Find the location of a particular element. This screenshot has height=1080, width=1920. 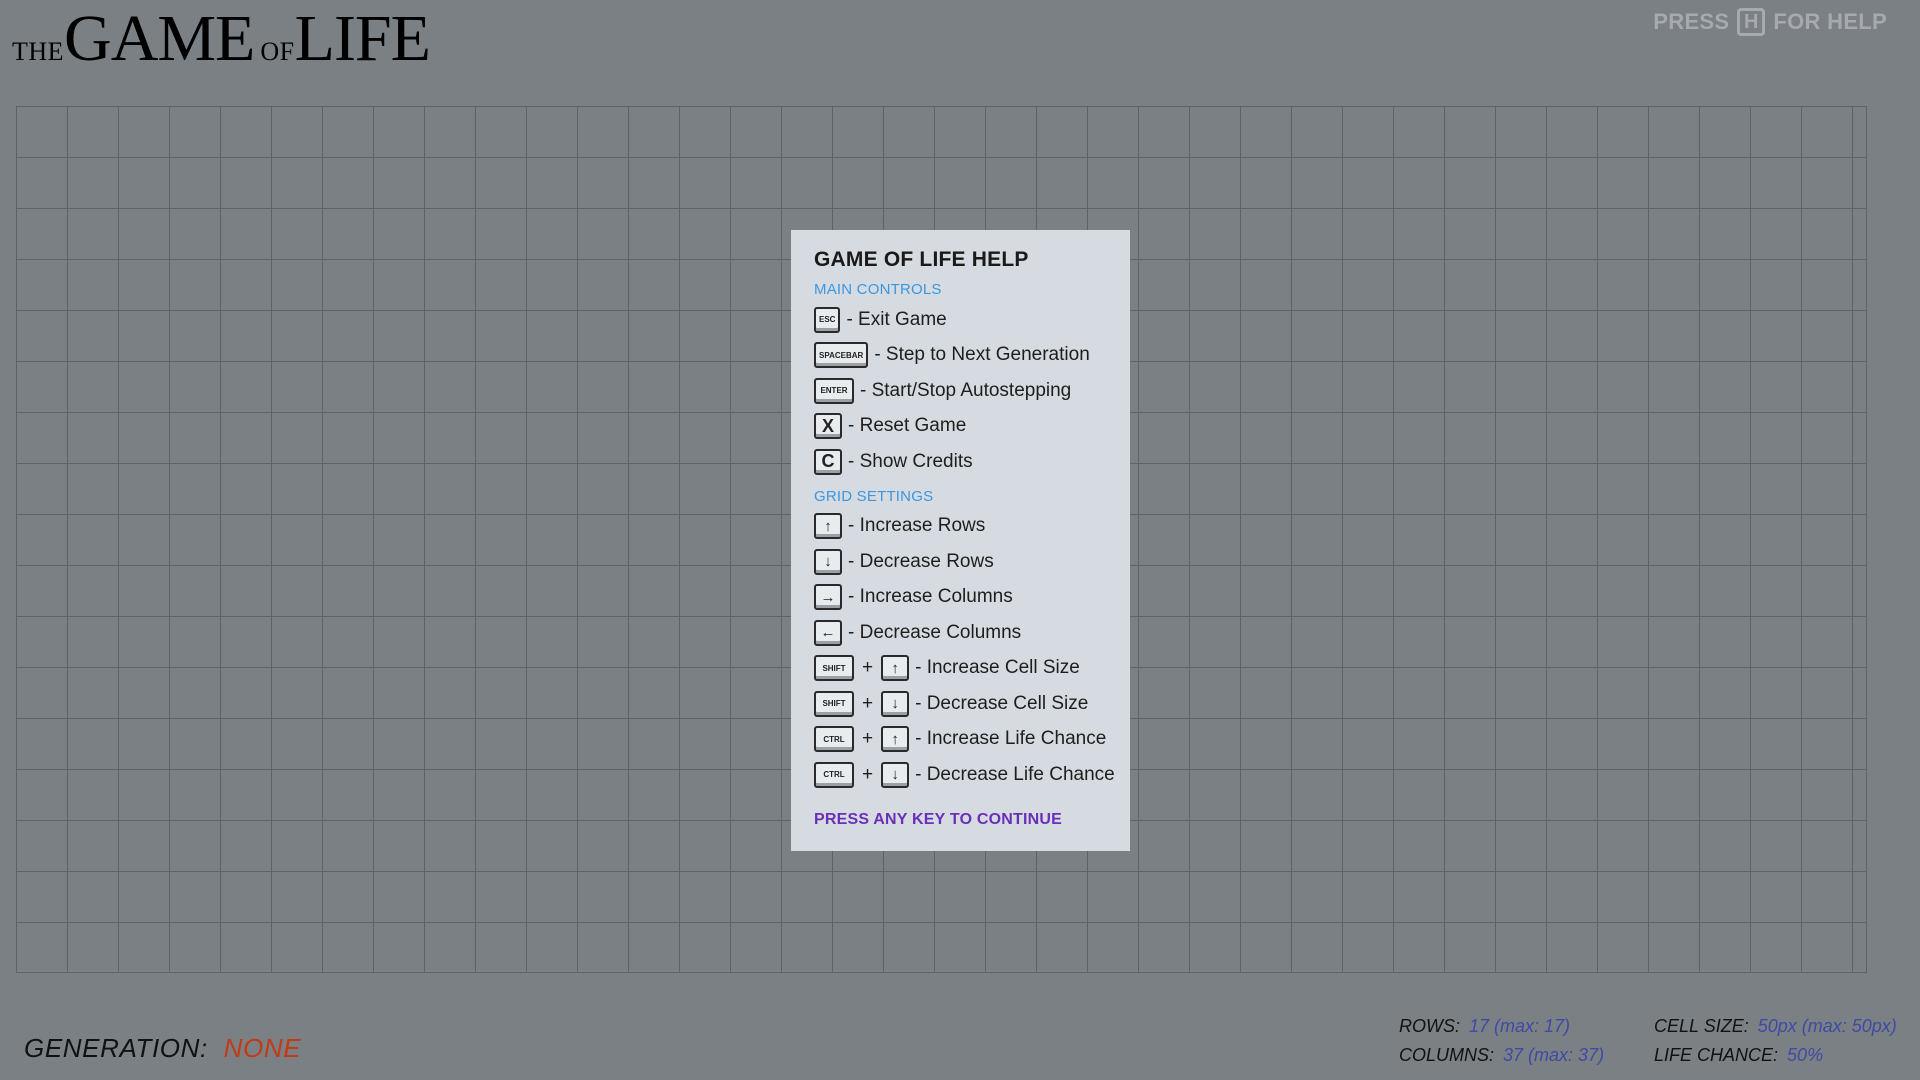

generation-label: GENERATION: is located at coordinates (116, 1048).